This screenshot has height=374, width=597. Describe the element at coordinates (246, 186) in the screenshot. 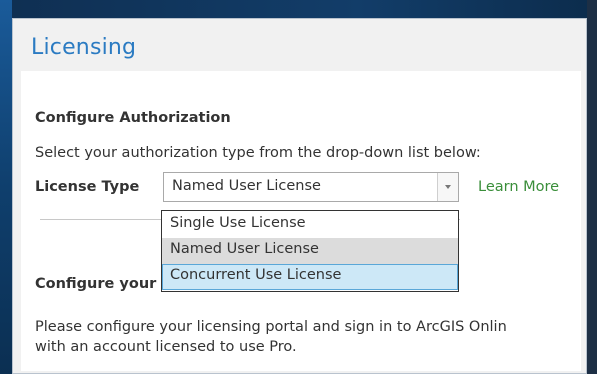

I see `license-type-selected-value: Named User License` at that location.